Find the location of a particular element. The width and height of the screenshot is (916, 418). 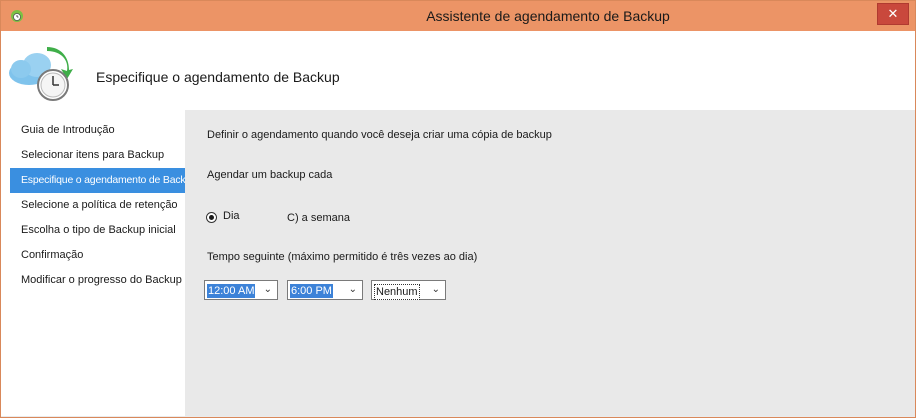

time-select-2-value: 6:00 PM is located at coordinates (311, 291).